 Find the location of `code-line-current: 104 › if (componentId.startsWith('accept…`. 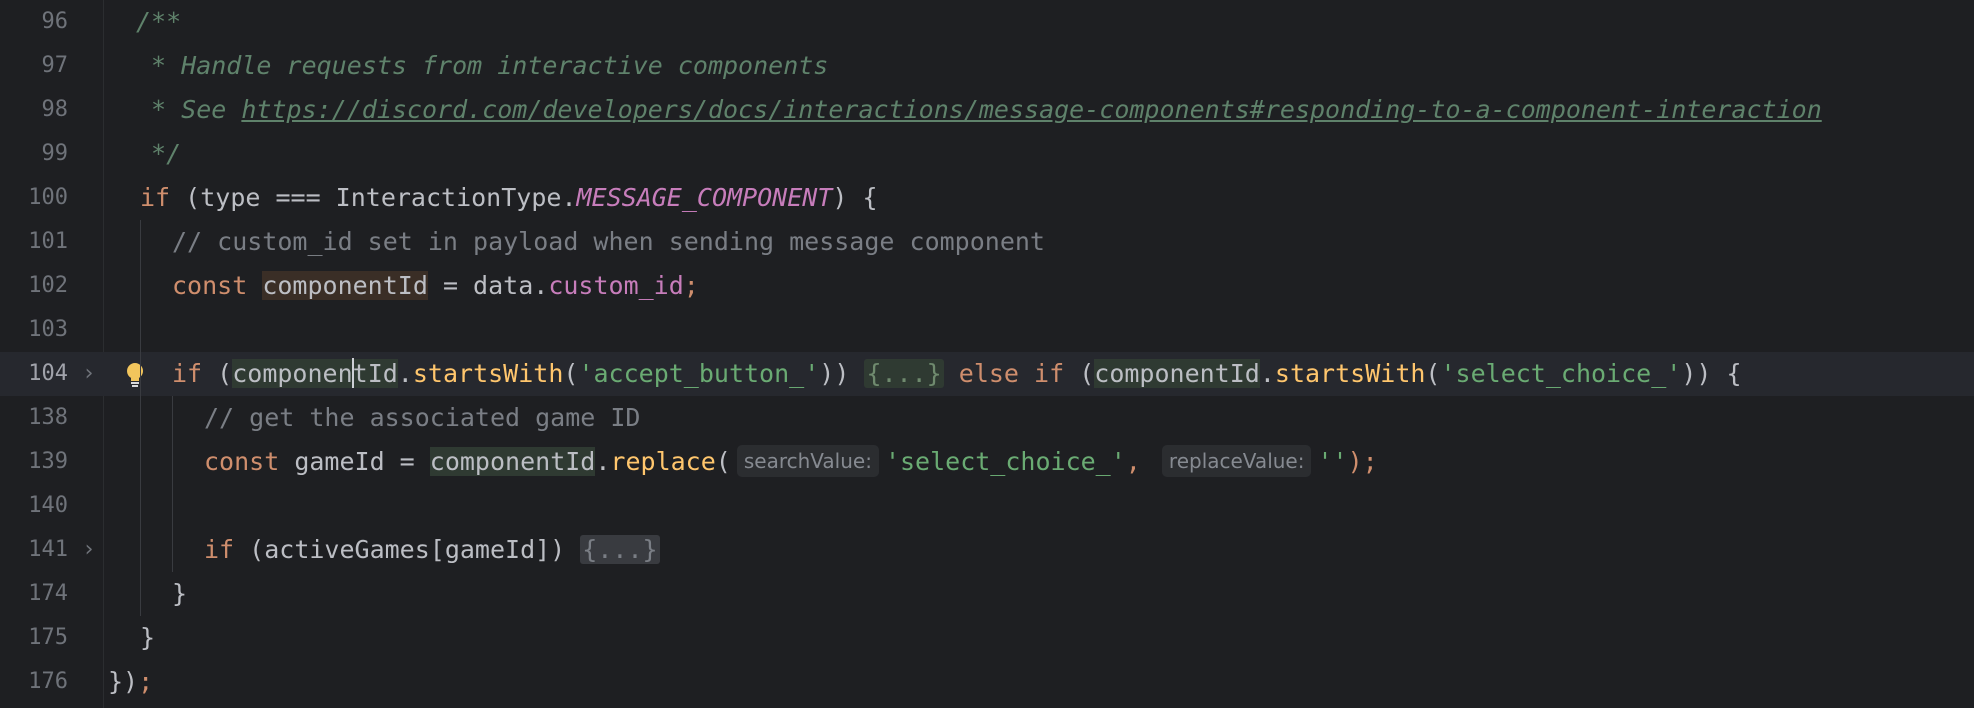

code-line-current: 104 › if (componentId.startsWith('accept… is located at coordinates (987, 374).